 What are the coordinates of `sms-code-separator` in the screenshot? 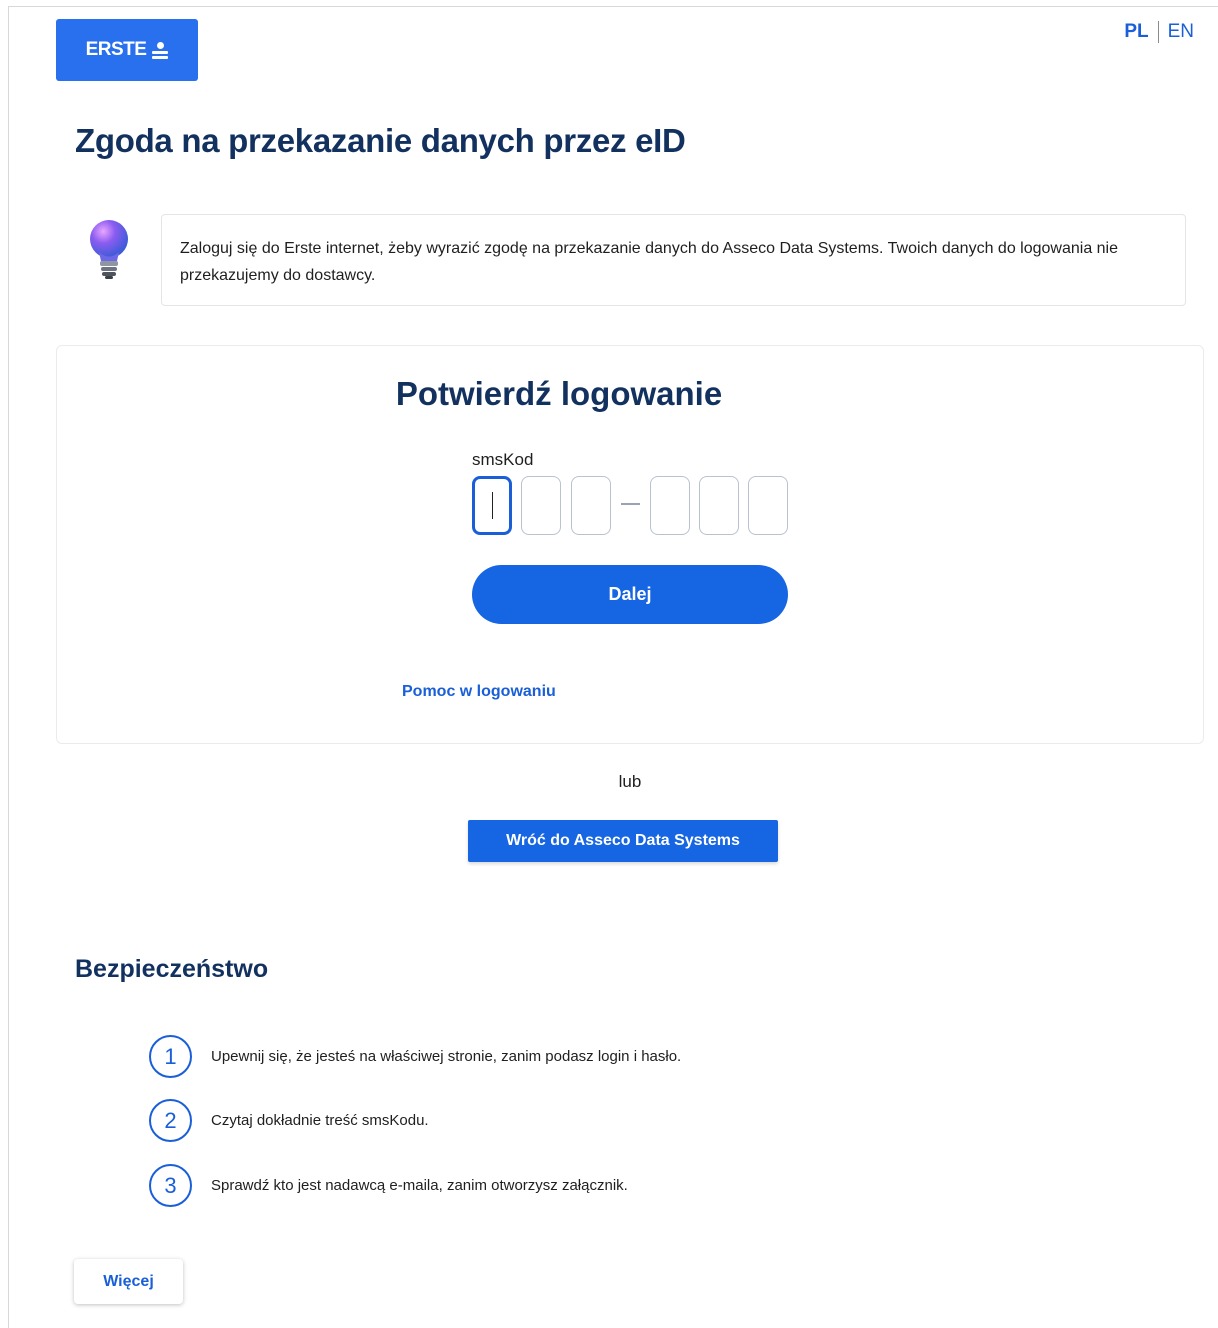 It's located at (630, 504).